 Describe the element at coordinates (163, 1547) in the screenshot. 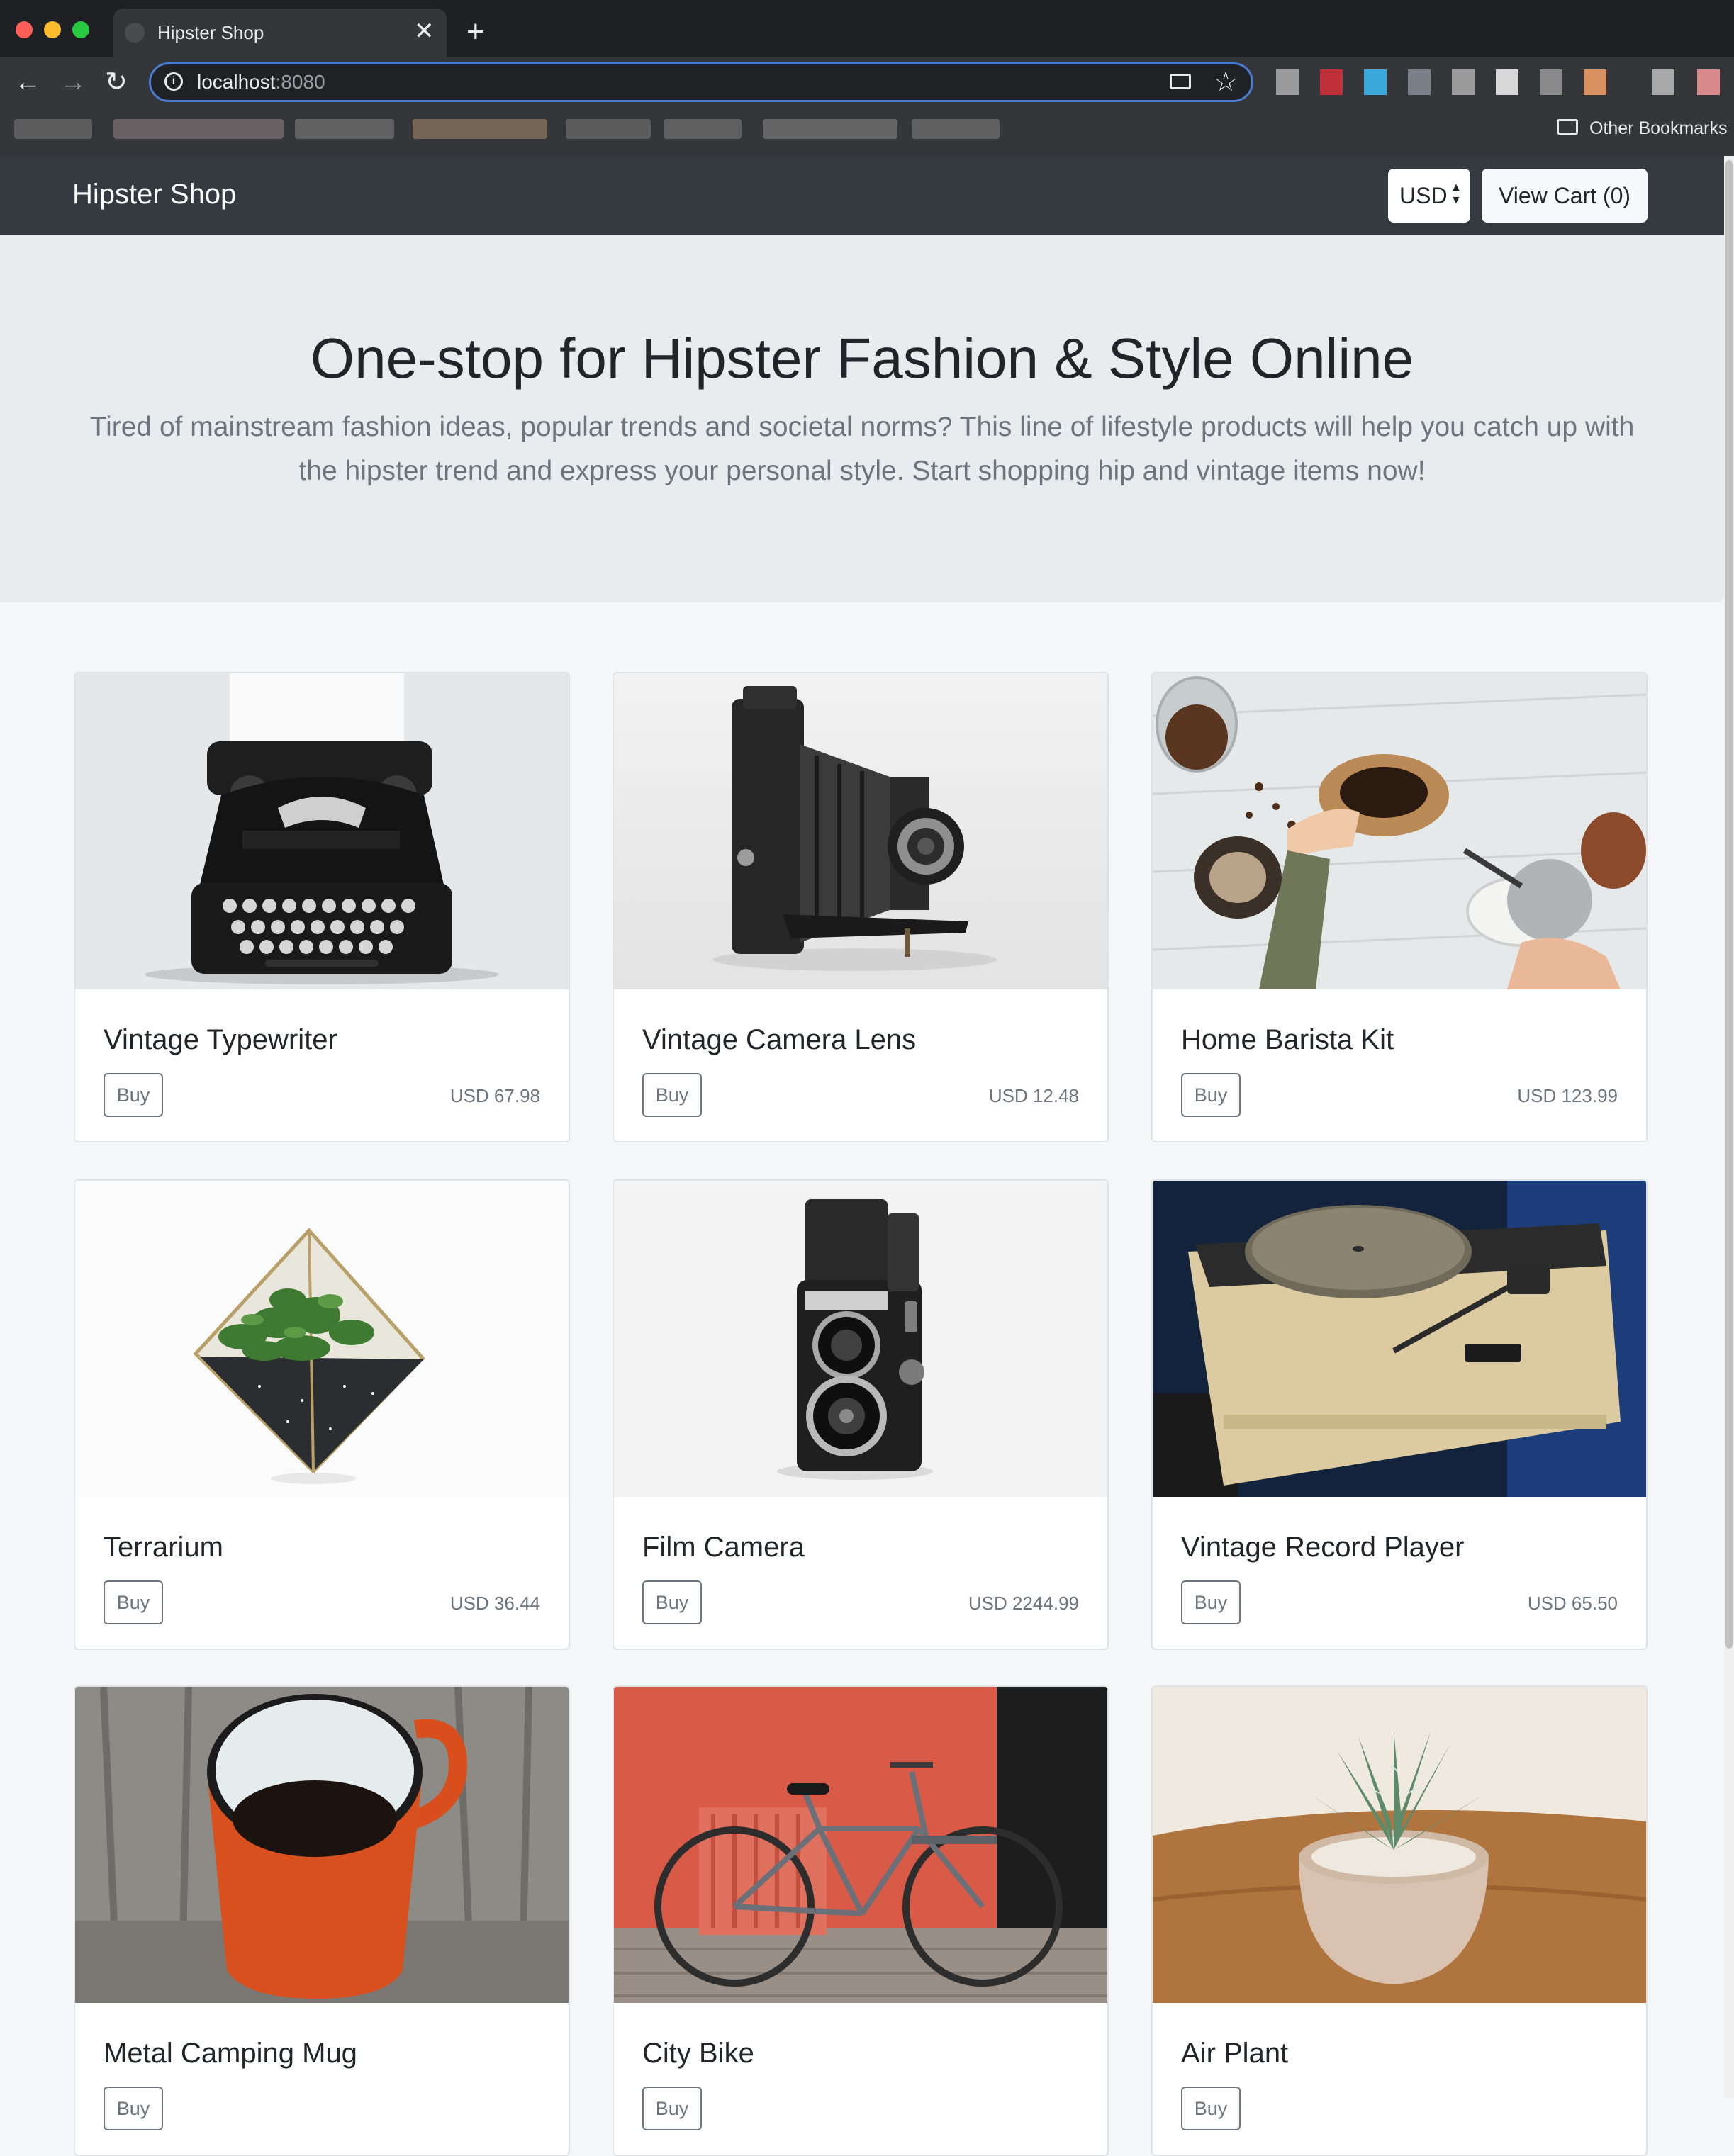

I see `product-name: Terrarium` at that location.